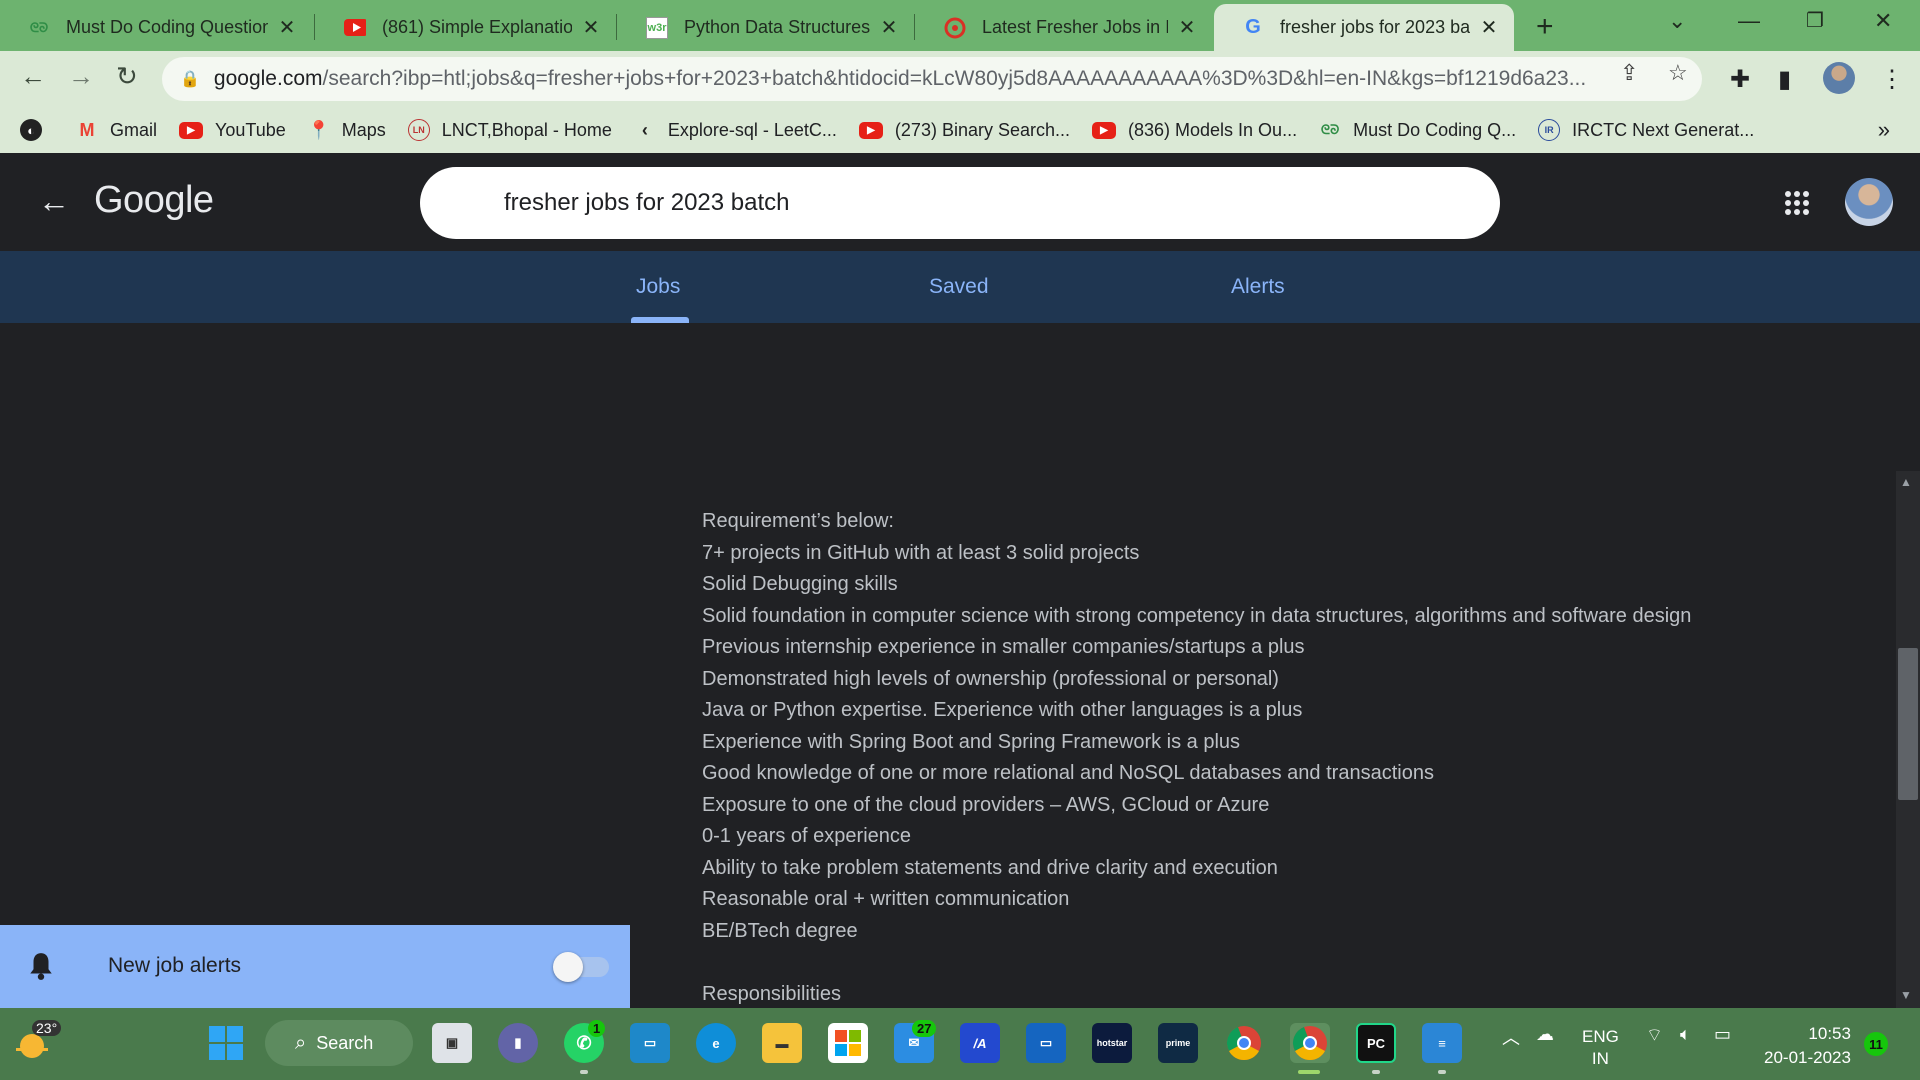 The image size is (1920, 1080). I want to click on bookmark-youtube: ▶ YouTube, so click(232, 130).